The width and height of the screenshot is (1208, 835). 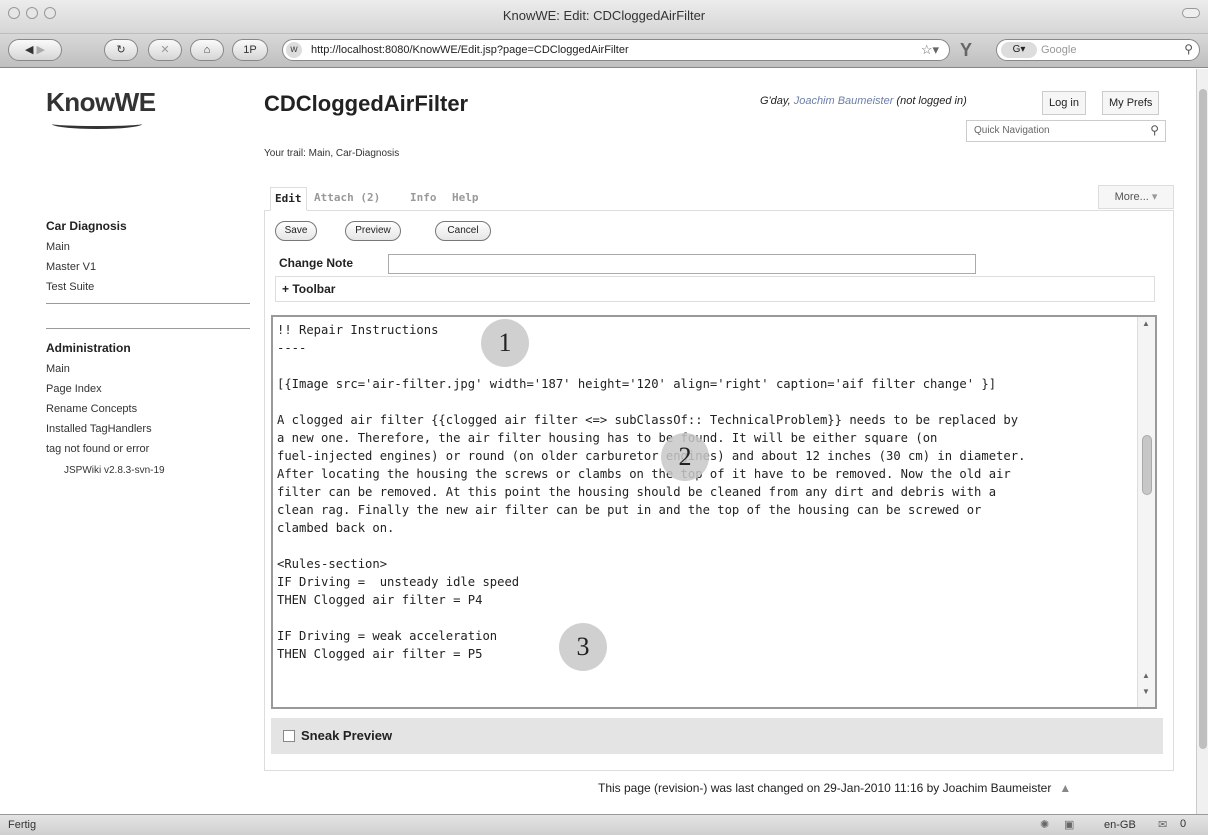 I want to click on divider, so click(x=148, y=328).